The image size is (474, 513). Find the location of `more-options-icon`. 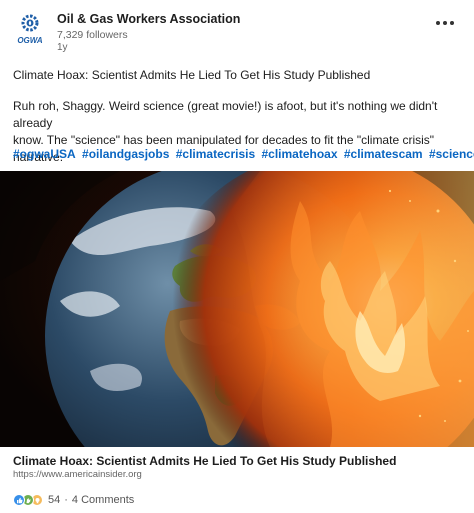

more-options-icon is located at coordinates (445, 23).